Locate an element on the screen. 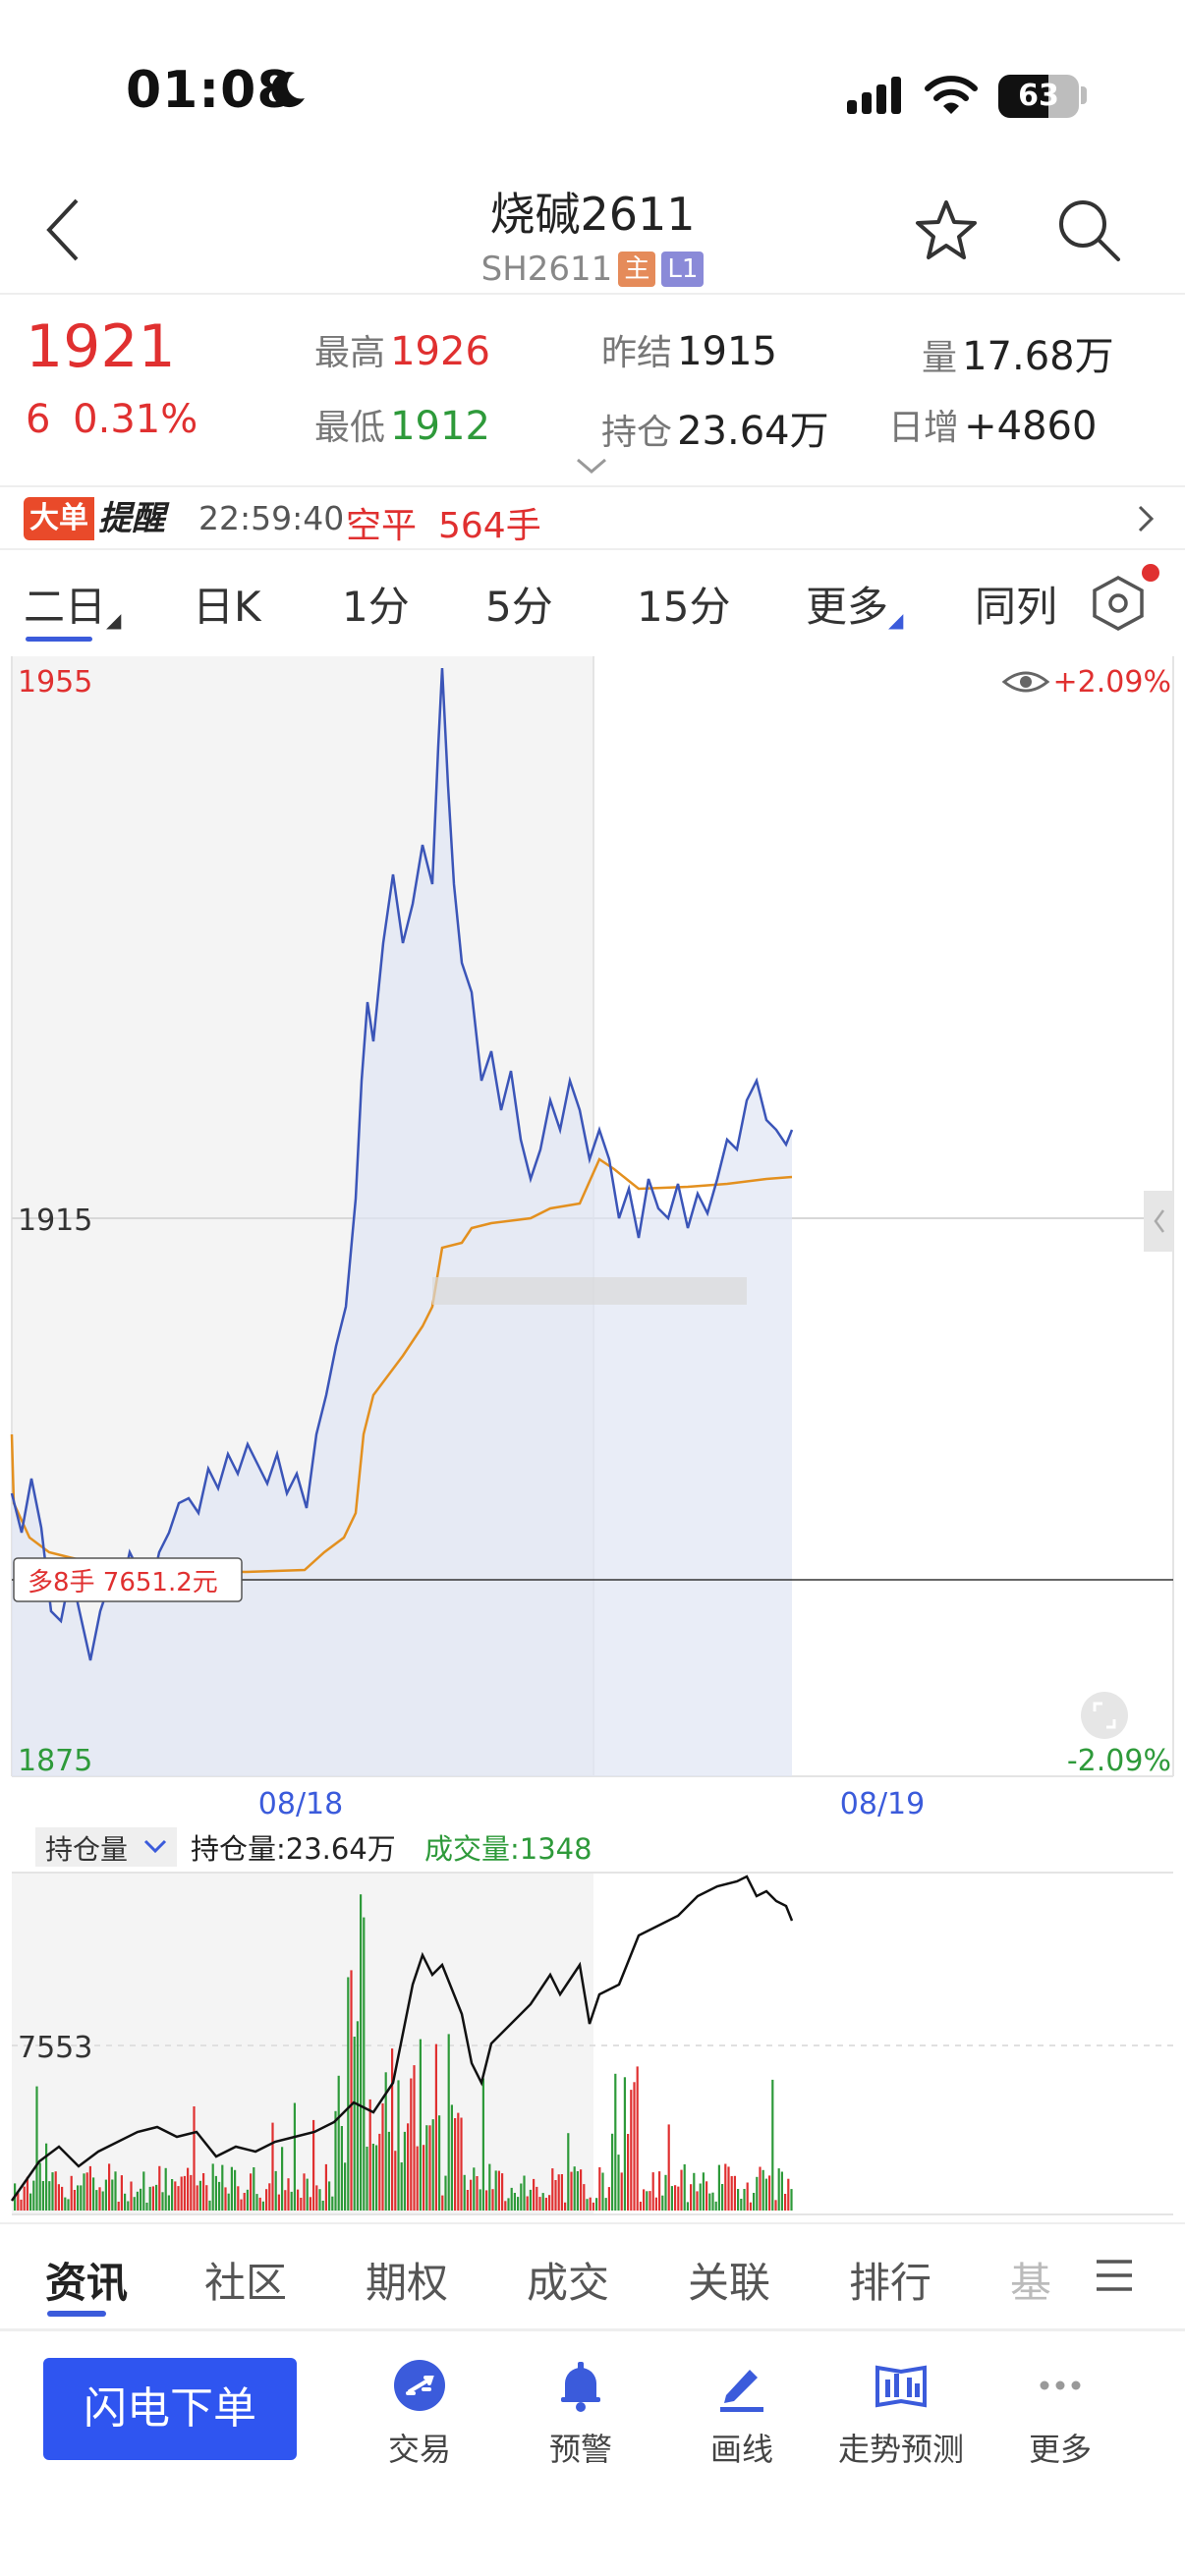  tab-two-day: 二日◢ is located at coordinates (73, 604).